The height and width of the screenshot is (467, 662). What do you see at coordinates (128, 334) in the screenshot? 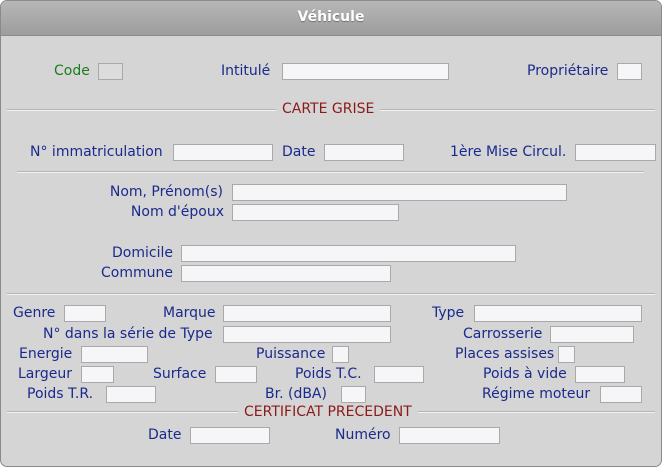
I see `serie-type-label: N° dans la série de Type` at bounding box center [128, 334].